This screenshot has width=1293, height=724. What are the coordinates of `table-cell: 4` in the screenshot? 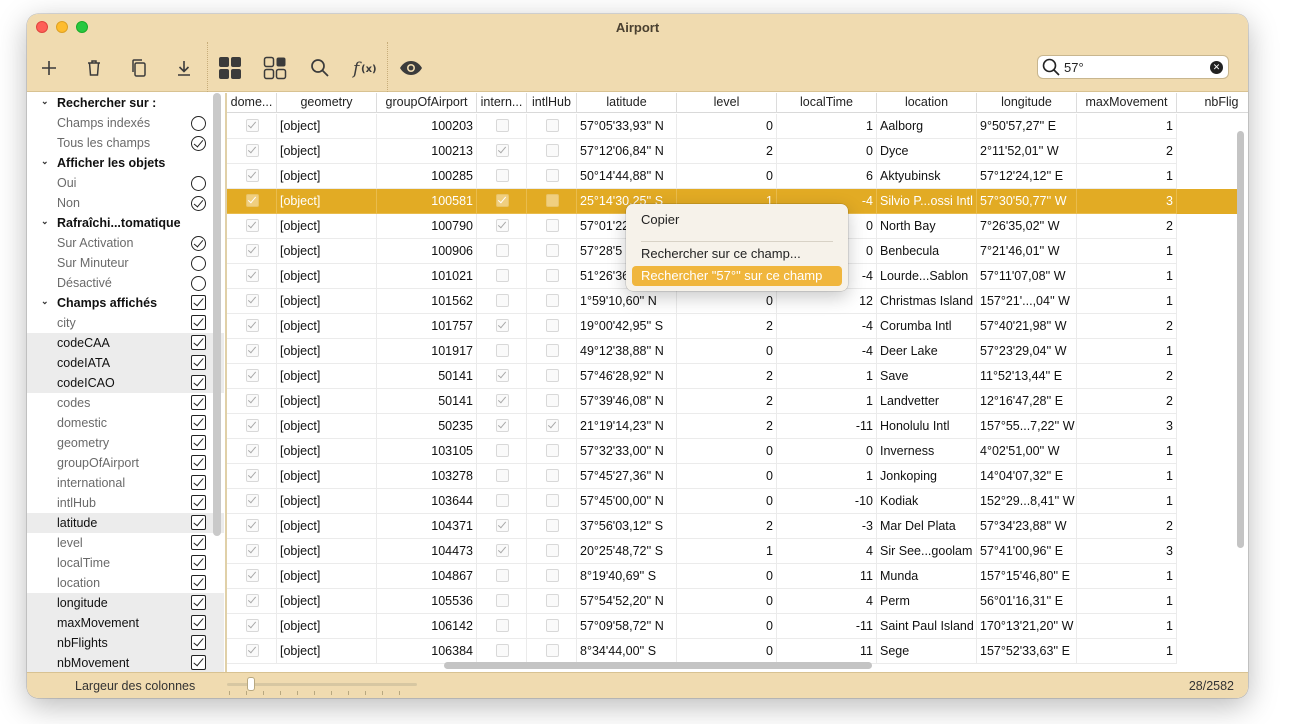 It's located at (827, 551).